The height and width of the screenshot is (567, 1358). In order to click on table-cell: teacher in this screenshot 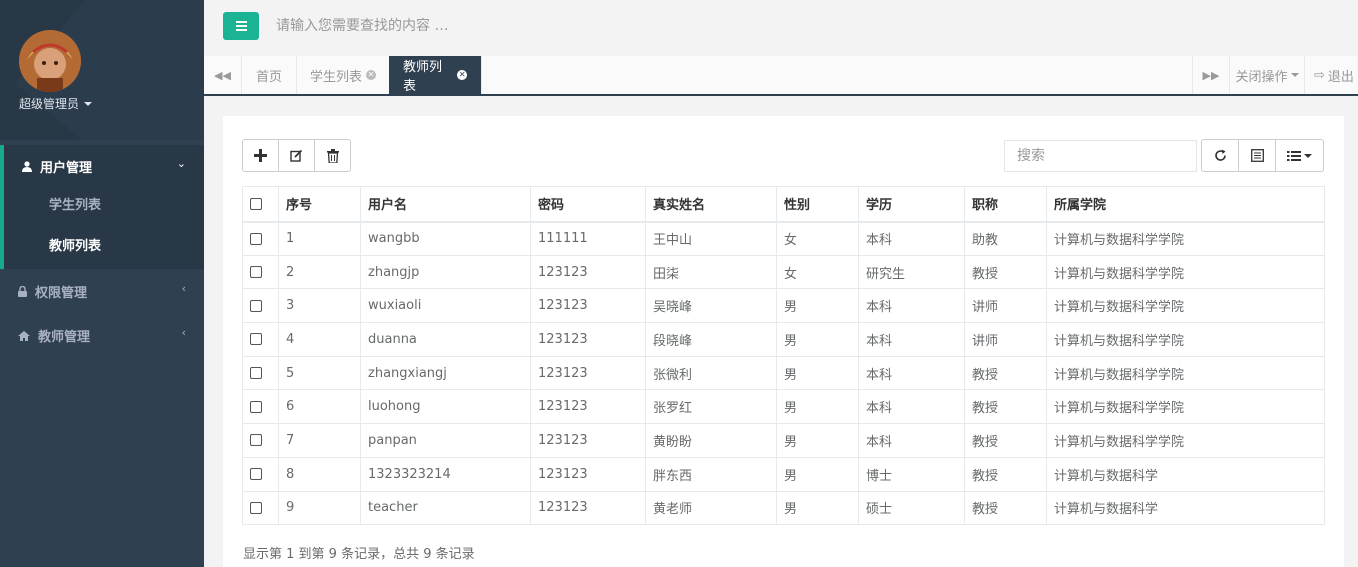, I will do `click(445, 508)`.